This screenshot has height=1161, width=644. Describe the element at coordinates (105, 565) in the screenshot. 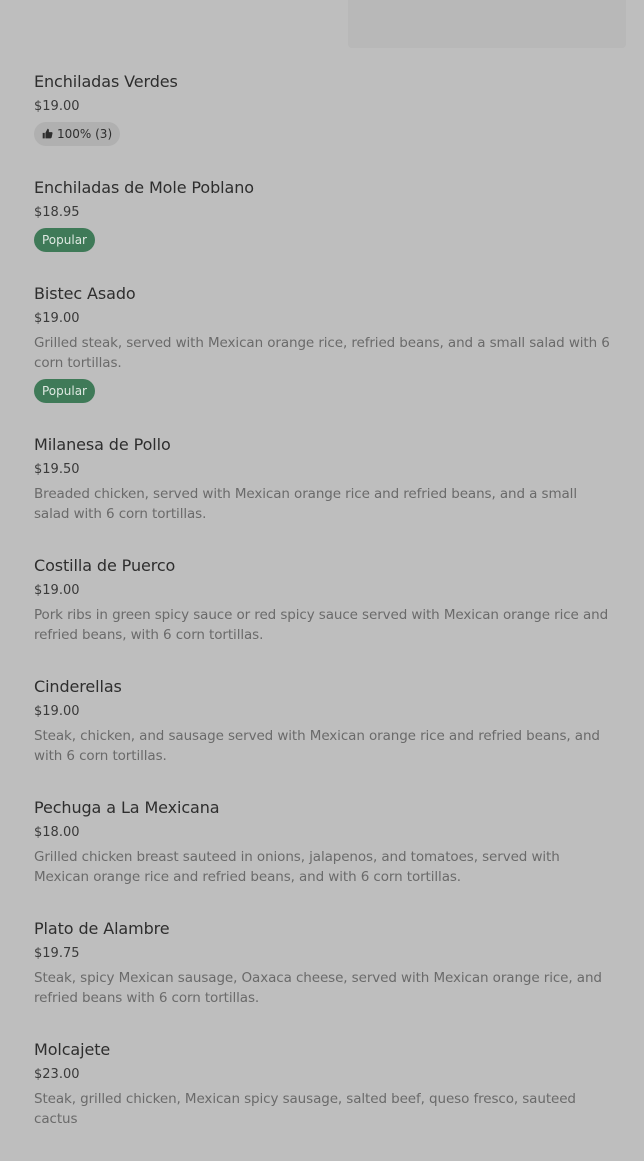

I see `menu-item-name: Costilla de Puerco` at that location.